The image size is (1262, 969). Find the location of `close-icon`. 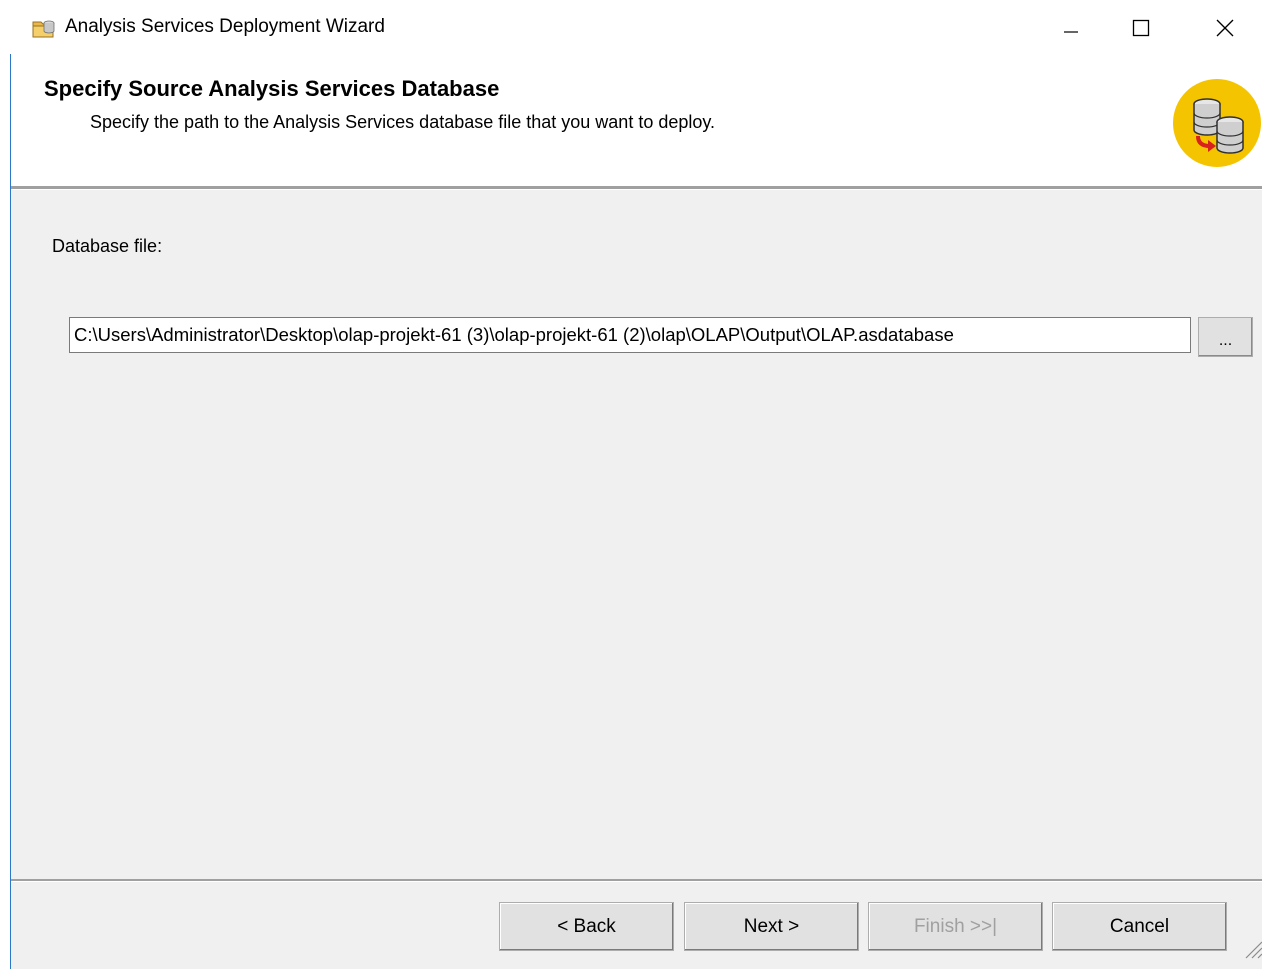

close-icon is located at coordinates (1225, 28).